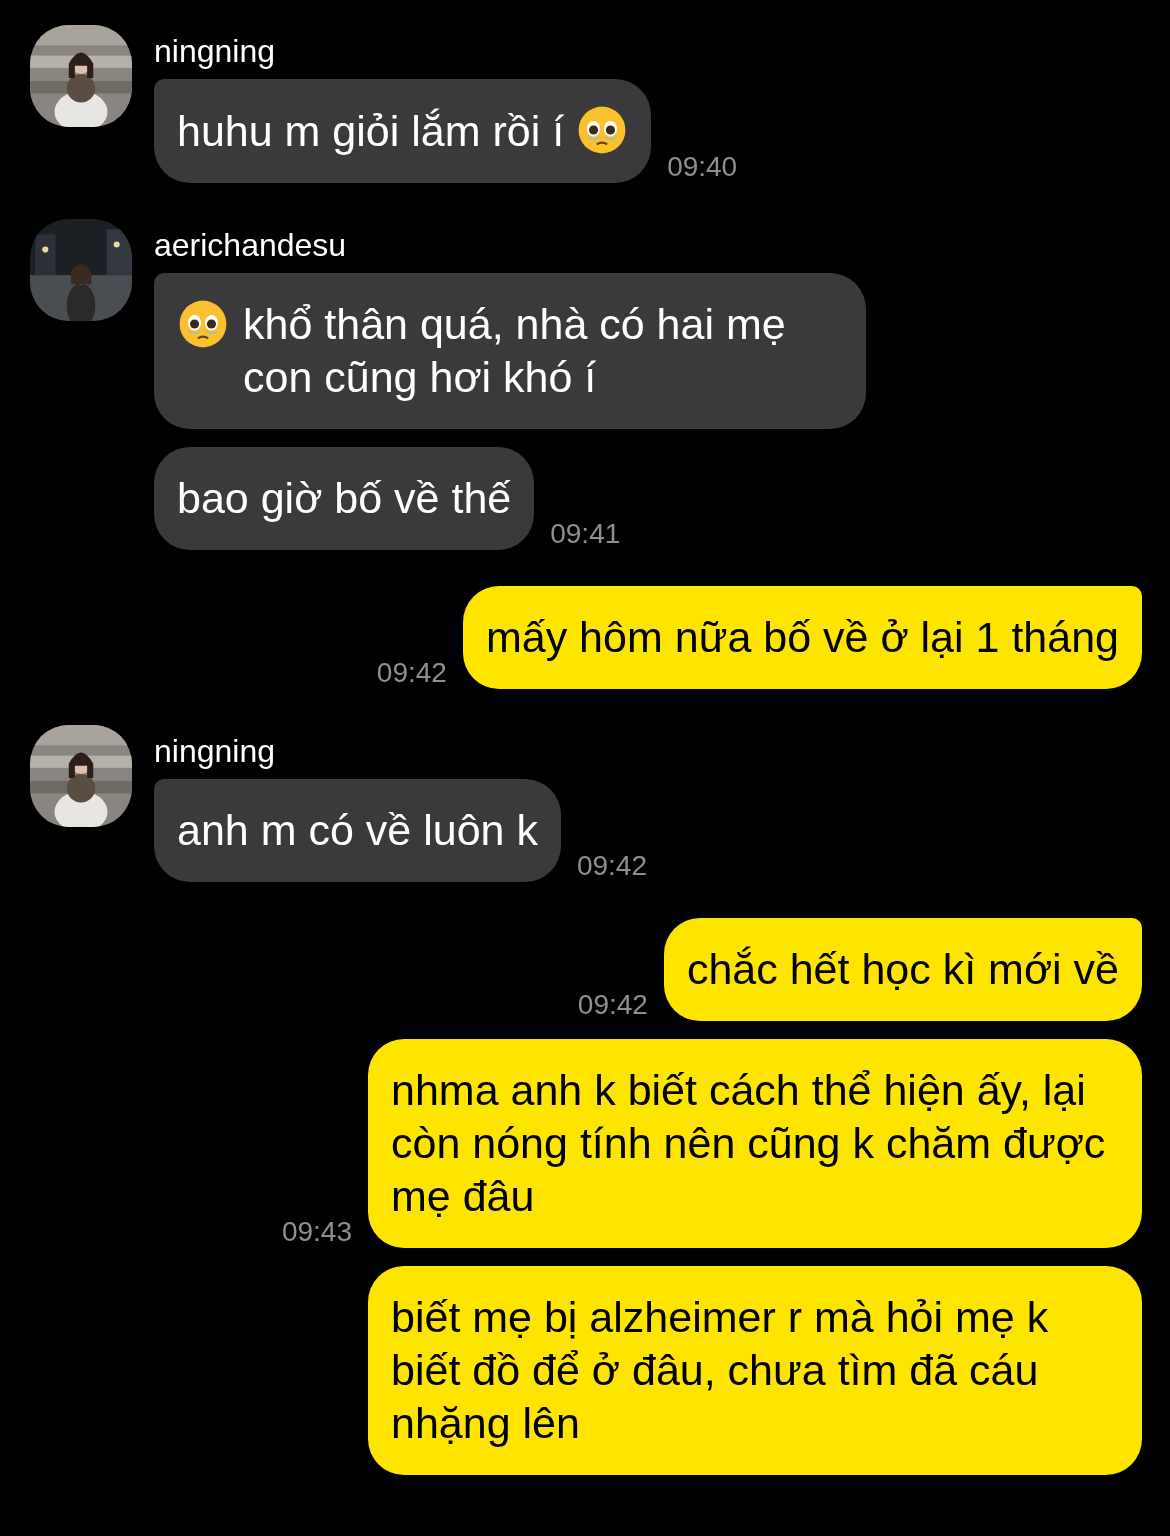 This screenshot has height=1536, width=1170. Describe the element at coordinates (316, 1233) in the screenshot. I see `message-time: 09:43` at that location.